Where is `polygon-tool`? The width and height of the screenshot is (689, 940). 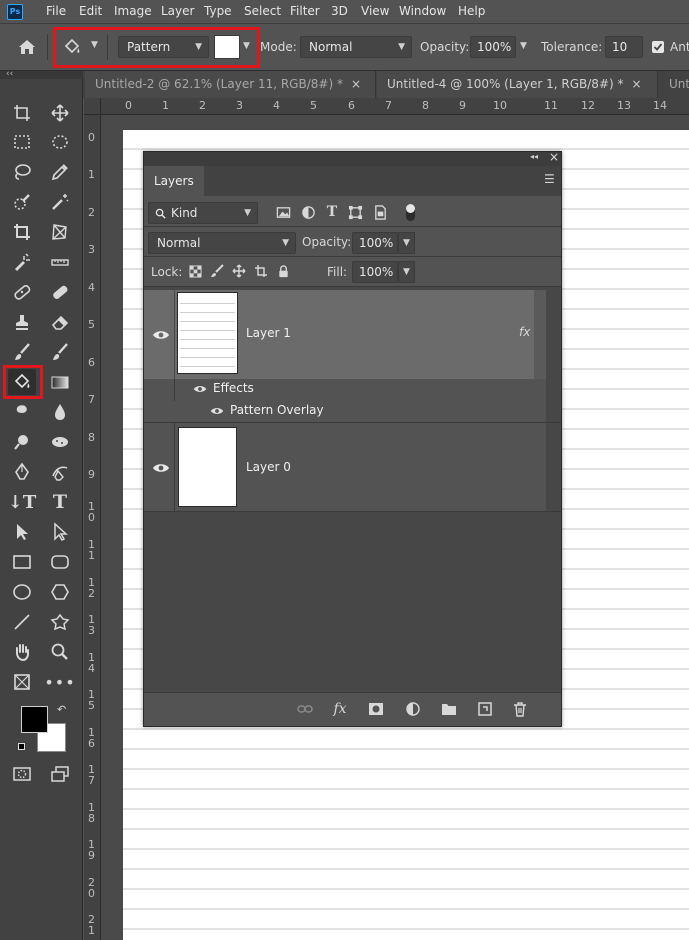
polygon-tool is located at coordinates (60, 592).